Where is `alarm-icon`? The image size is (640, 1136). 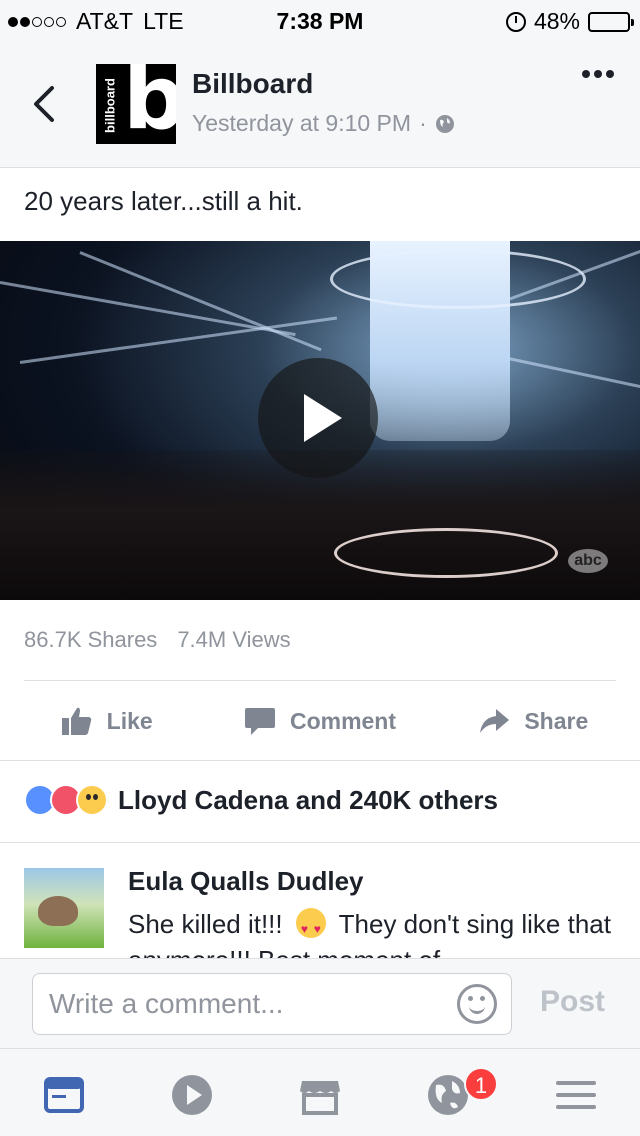
alarm-icon is located at coordinates (515, 21).